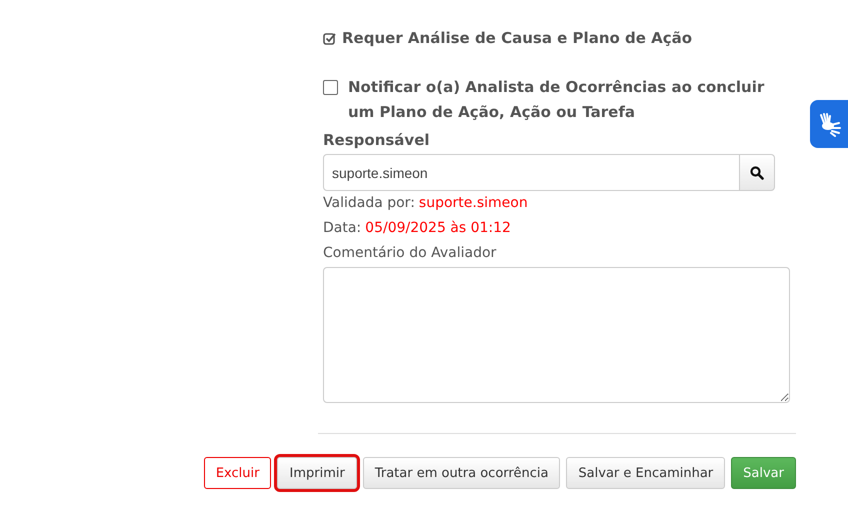 Image resolution: width=848 pixels, height=528 pixels. I want to click on accessibility-button, so click(829, 124).